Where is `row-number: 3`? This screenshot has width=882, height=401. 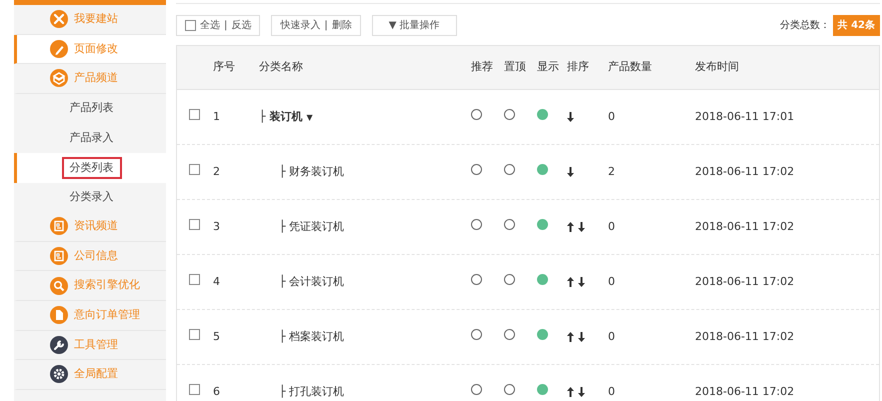
row-number: 3 is located at coordinates (216, 226).